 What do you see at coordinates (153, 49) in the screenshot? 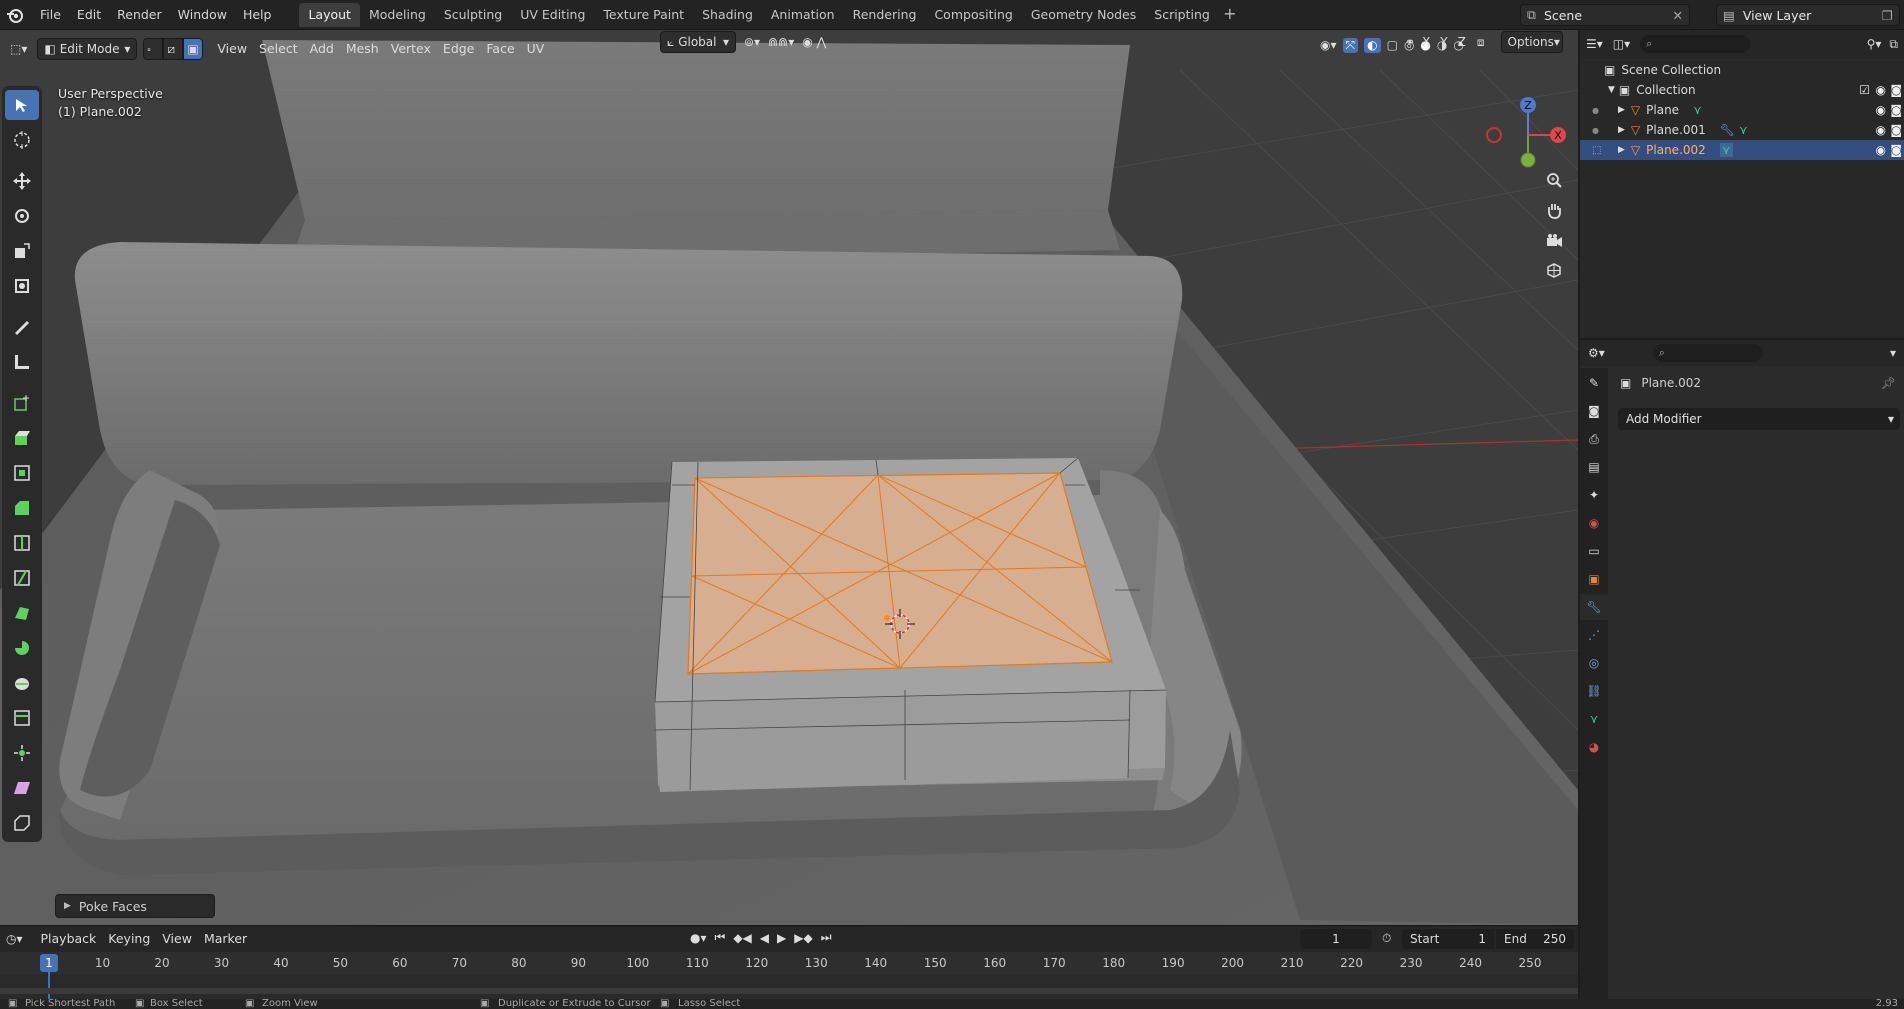
I see `vertex-select-icon: ⬞` at bounding box center [153, 49].